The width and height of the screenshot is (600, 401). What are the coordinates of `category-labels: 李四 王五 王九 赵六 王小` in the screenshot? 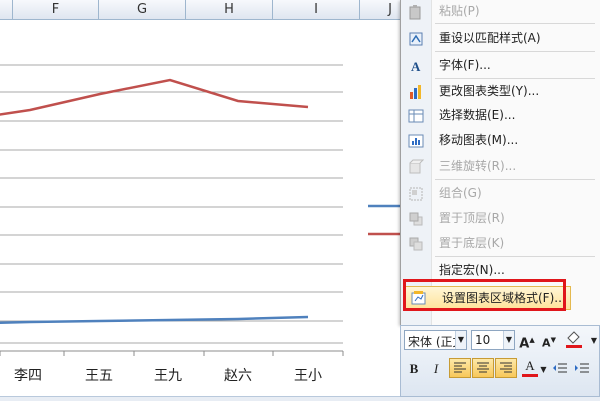 It's located at (168, 376).